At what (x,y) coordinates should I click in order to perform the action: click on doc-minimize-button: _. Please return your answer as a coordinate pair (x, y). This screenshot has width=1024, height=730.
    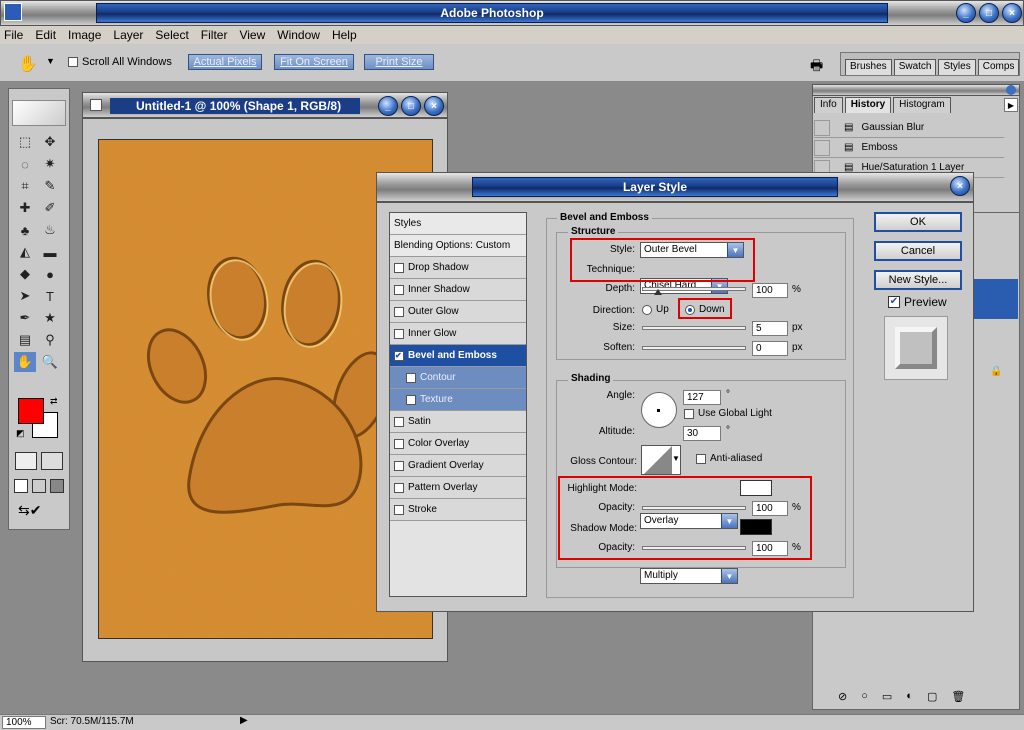
    Looking at the image, I should click on (388, 106).